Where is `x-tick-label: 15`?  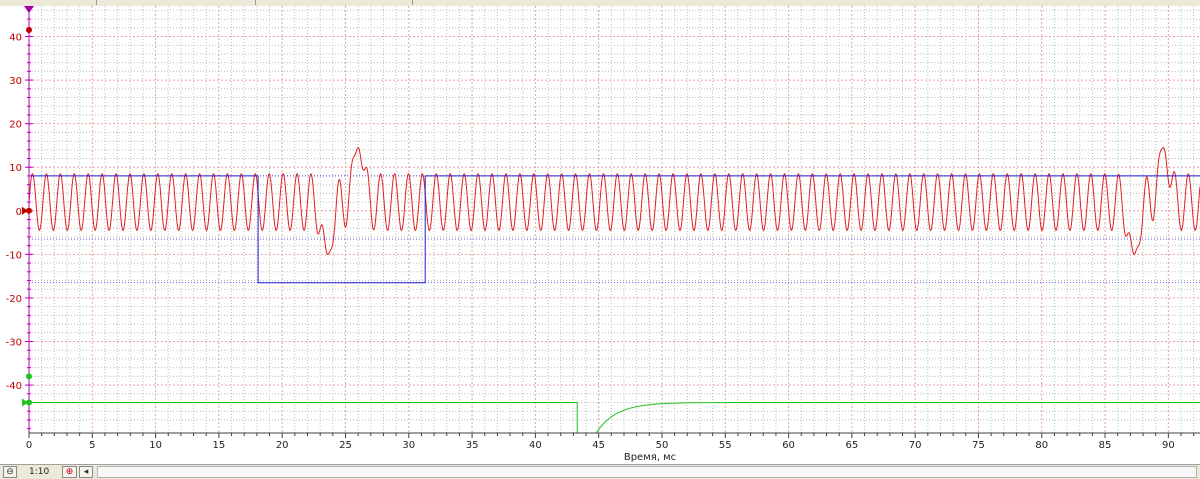 x-tick-label: 15 is located at coordinates (219, 445).